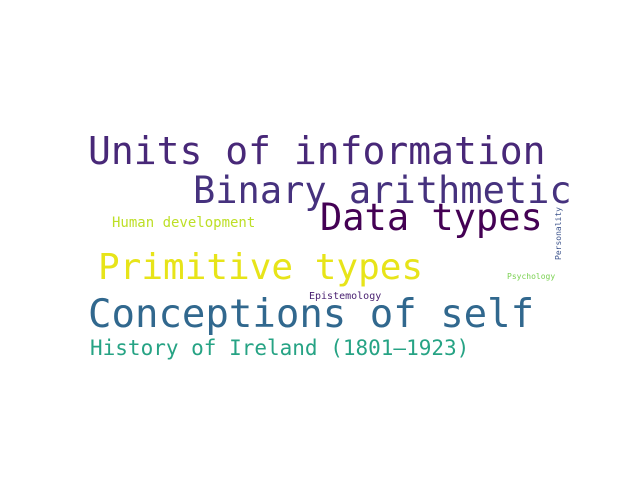 The height and width of the screenshot is (480, 640). What do you see at coordinates (184, 223) in the screenshot?
I see `word-human-development: Human development` at bounding box center [184, 223].